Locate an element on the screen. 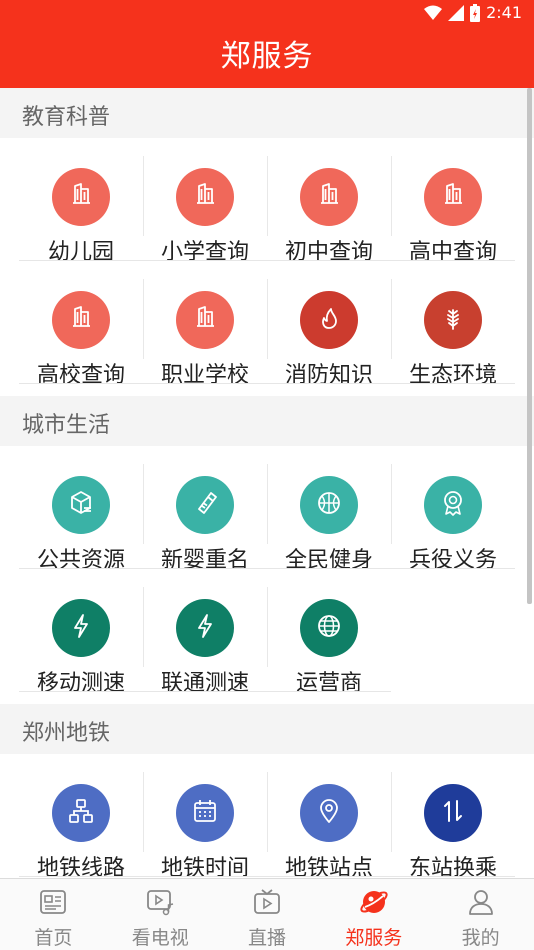 This screenshot has height=950, width=534. service-item: 移动测速 is located at coordinates (81, 632).